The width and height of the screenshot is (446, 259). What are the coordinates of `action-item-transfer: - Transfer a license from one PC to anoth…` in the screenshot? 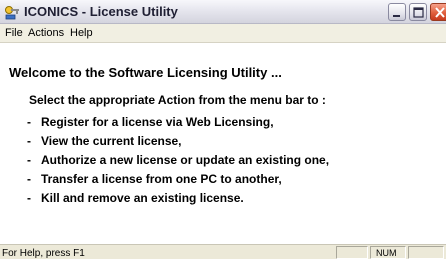 It's located at (154, 179).